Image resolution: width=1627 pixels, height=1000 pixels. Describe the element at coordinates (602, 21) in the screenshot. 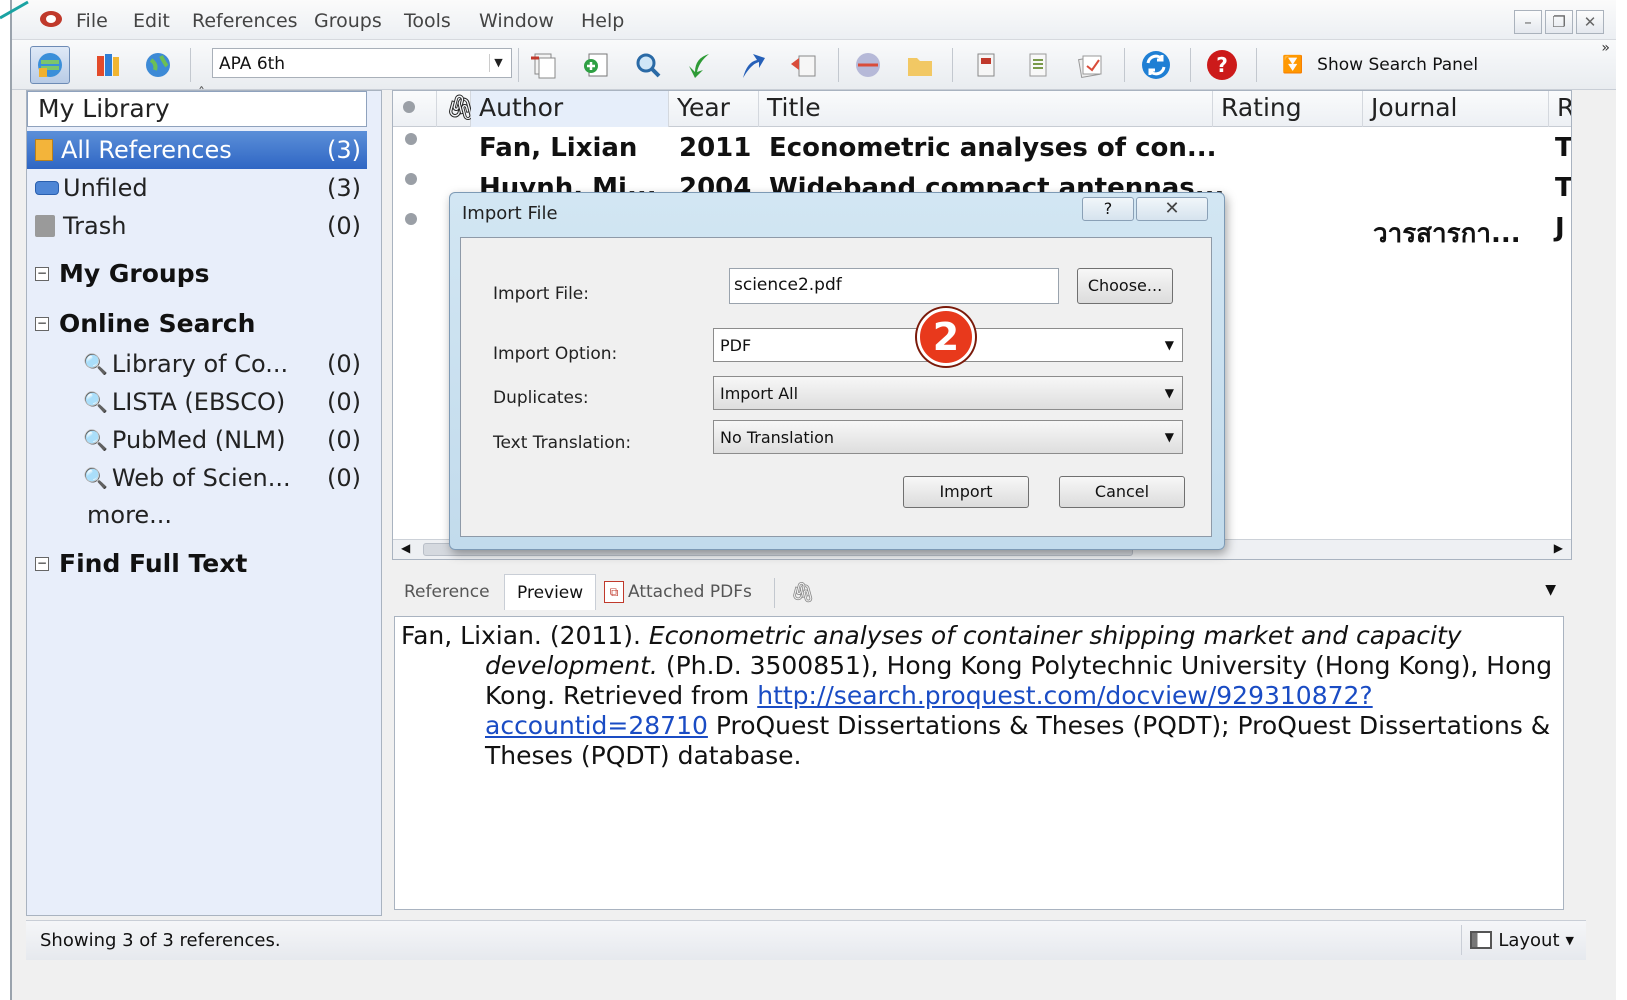

I see `menu-help: Help` at that location.